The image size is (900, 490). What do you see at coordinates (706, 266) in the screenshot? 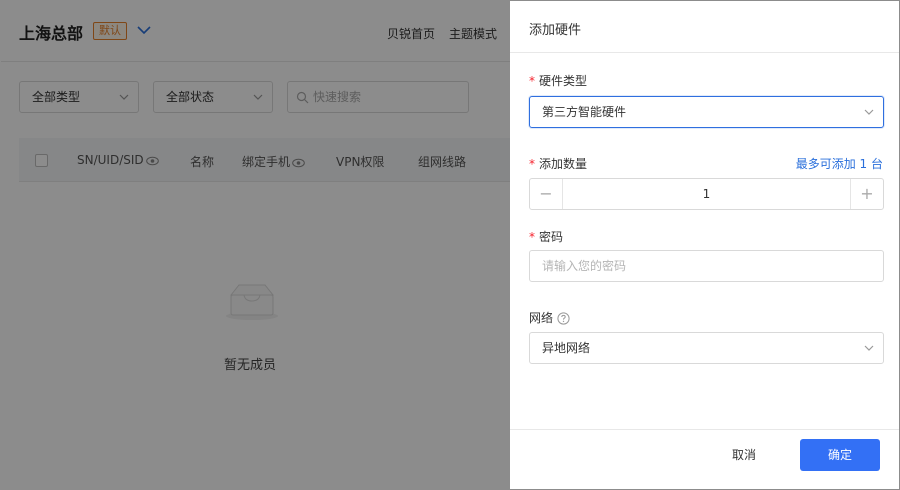
I see `password-input` at bounding box center [706, 266].